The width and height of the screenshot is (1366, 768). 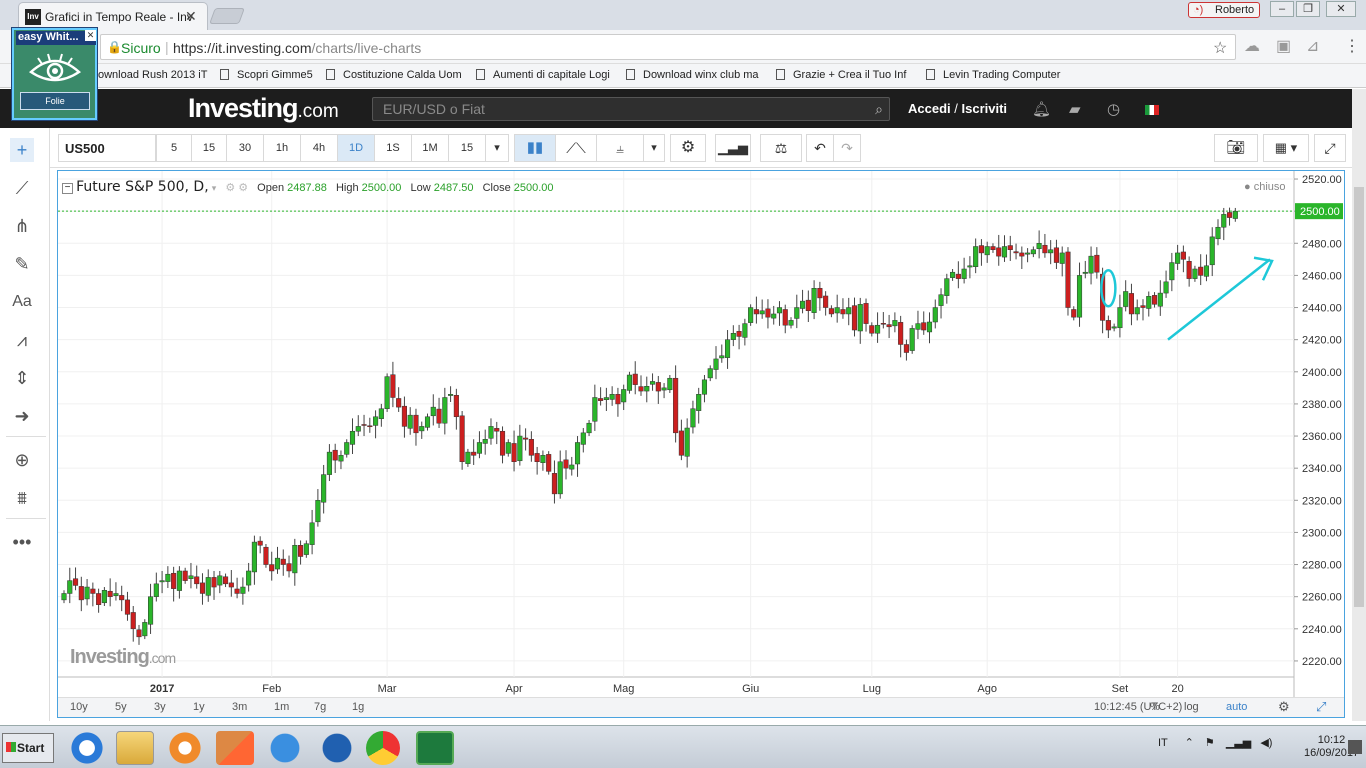 I want to click on percent-toggle: %, so click(x=1155, y=707).